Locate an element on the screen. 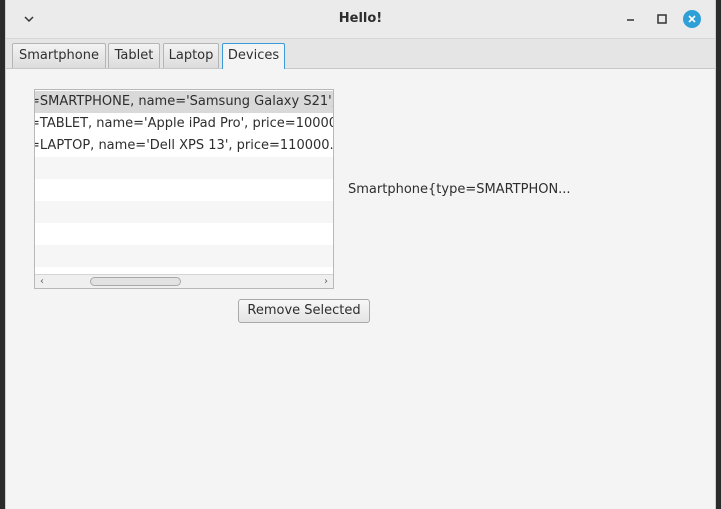 This screenshot has height=509, width=721. minimize-icon is located at coordinates (631, 19).